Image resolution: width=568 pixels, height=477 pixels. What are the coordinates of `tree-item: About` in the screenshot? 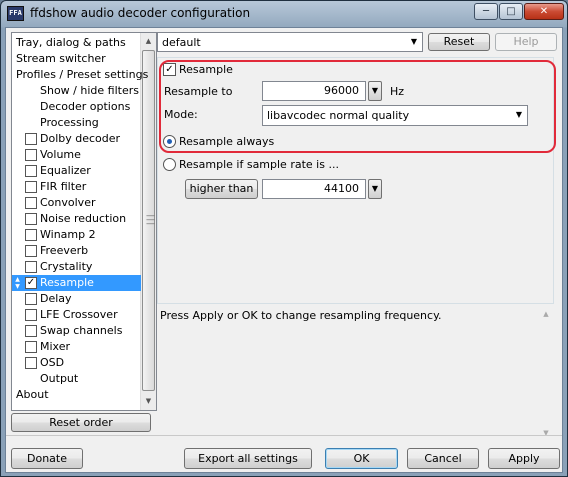 It's located at (76, 395).